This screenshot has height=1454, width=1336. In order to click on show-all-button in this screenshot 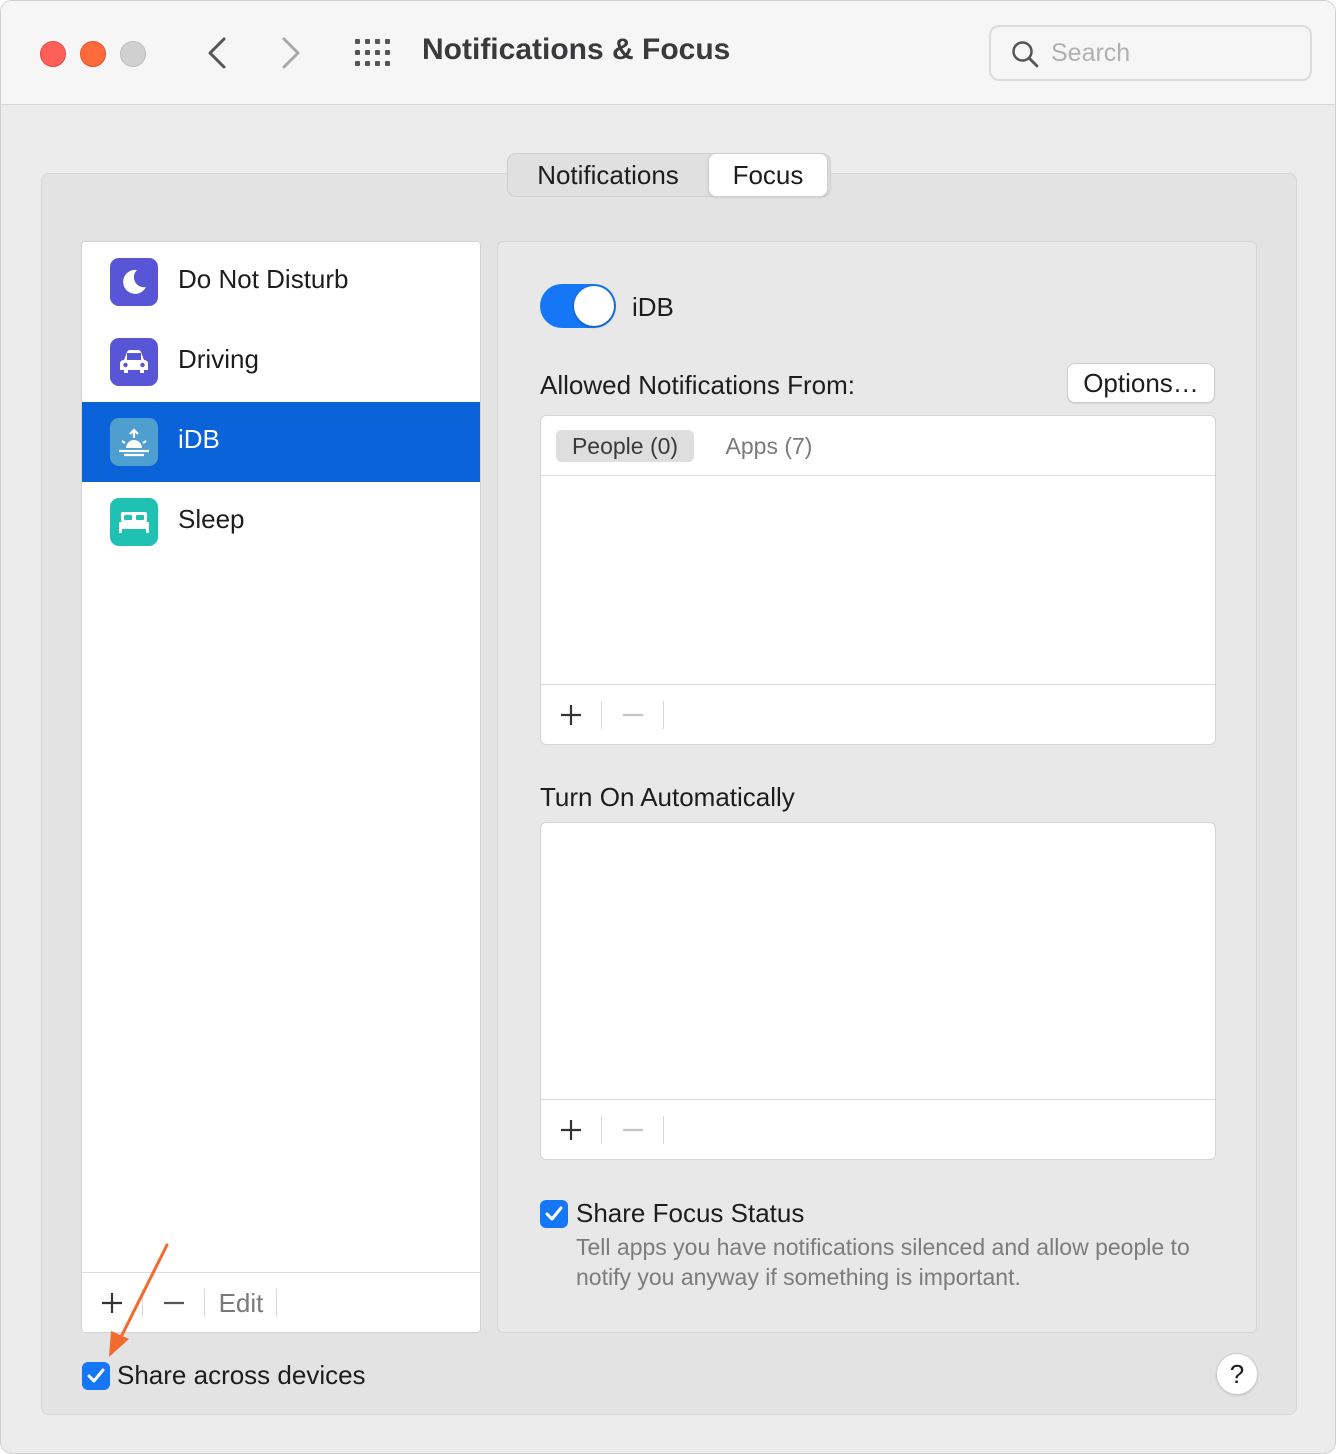, I will do `click(373, 53)`.